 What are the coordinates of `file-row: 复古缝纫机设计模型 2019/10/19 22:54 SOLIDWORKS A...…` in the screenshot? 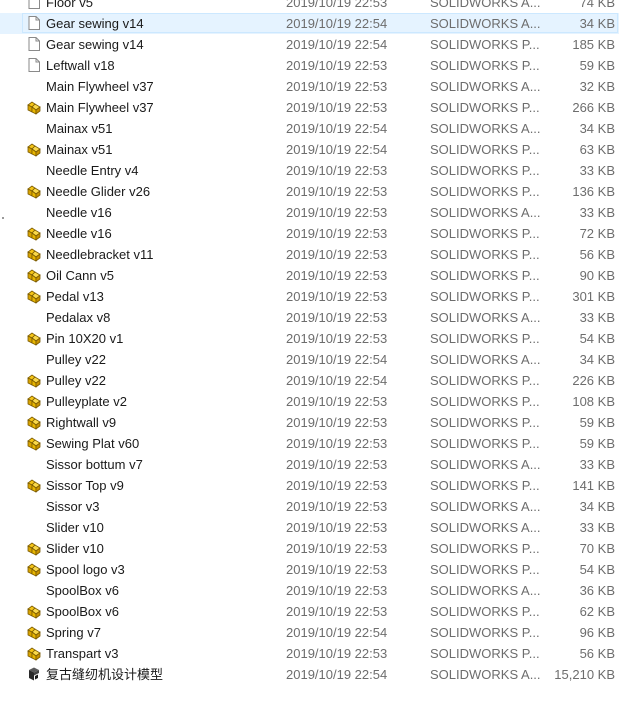 It's located at (309, 674).